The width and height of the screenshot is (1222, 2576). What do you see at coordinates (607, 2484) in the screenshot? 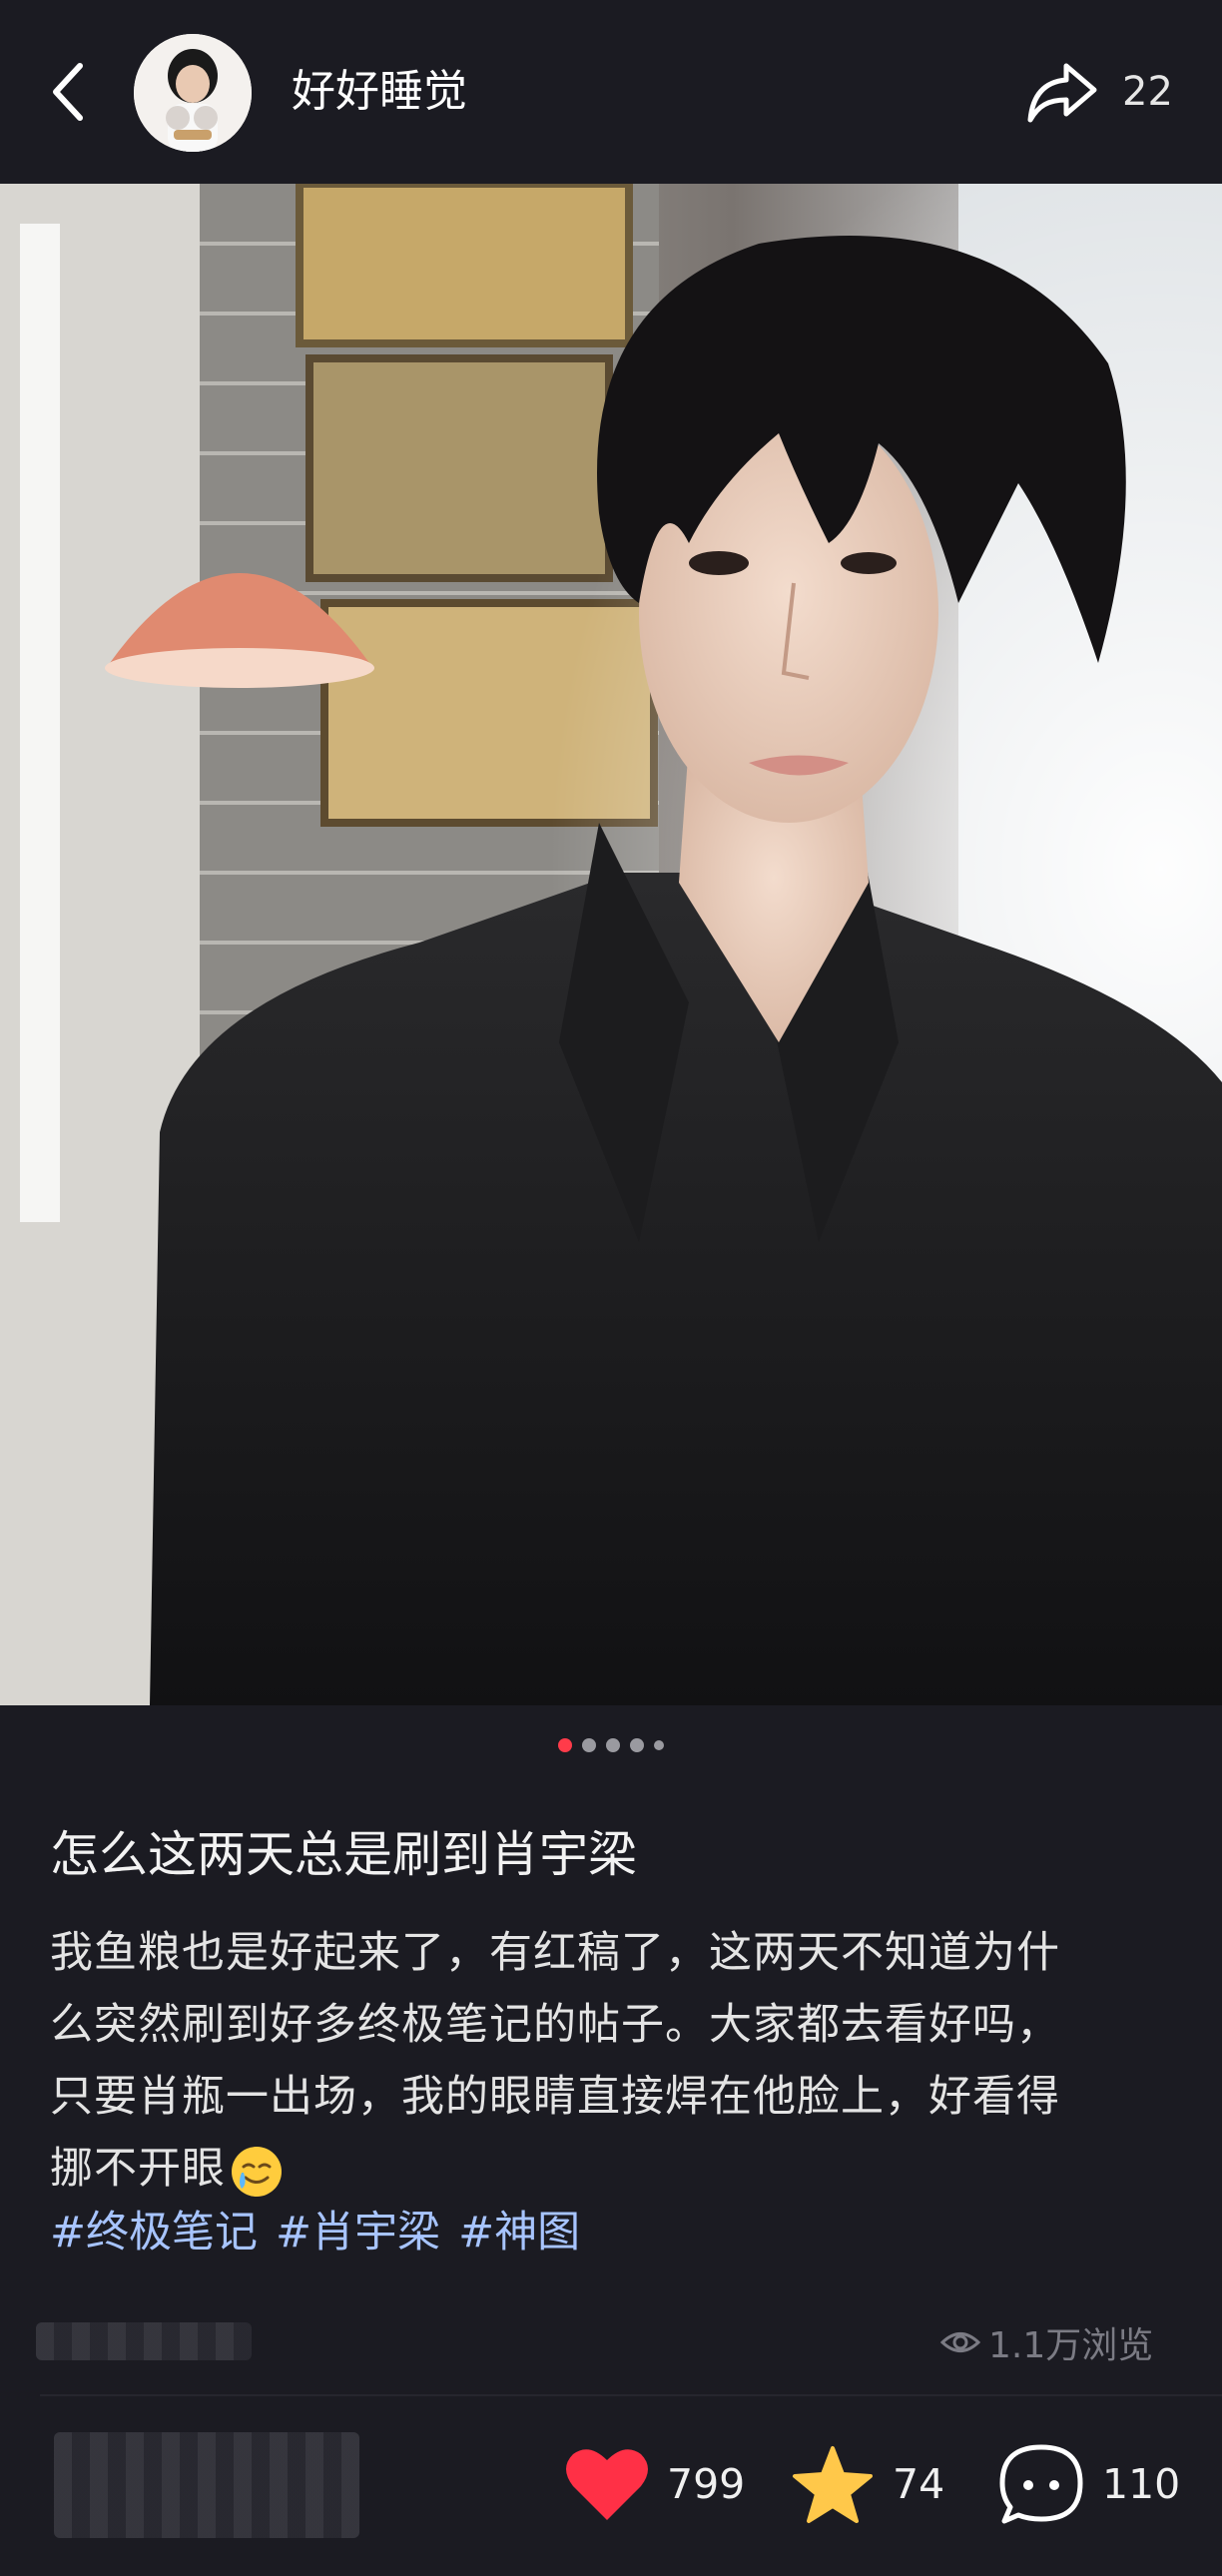
I see `heart-icon` at bounding box center [607, 2484].